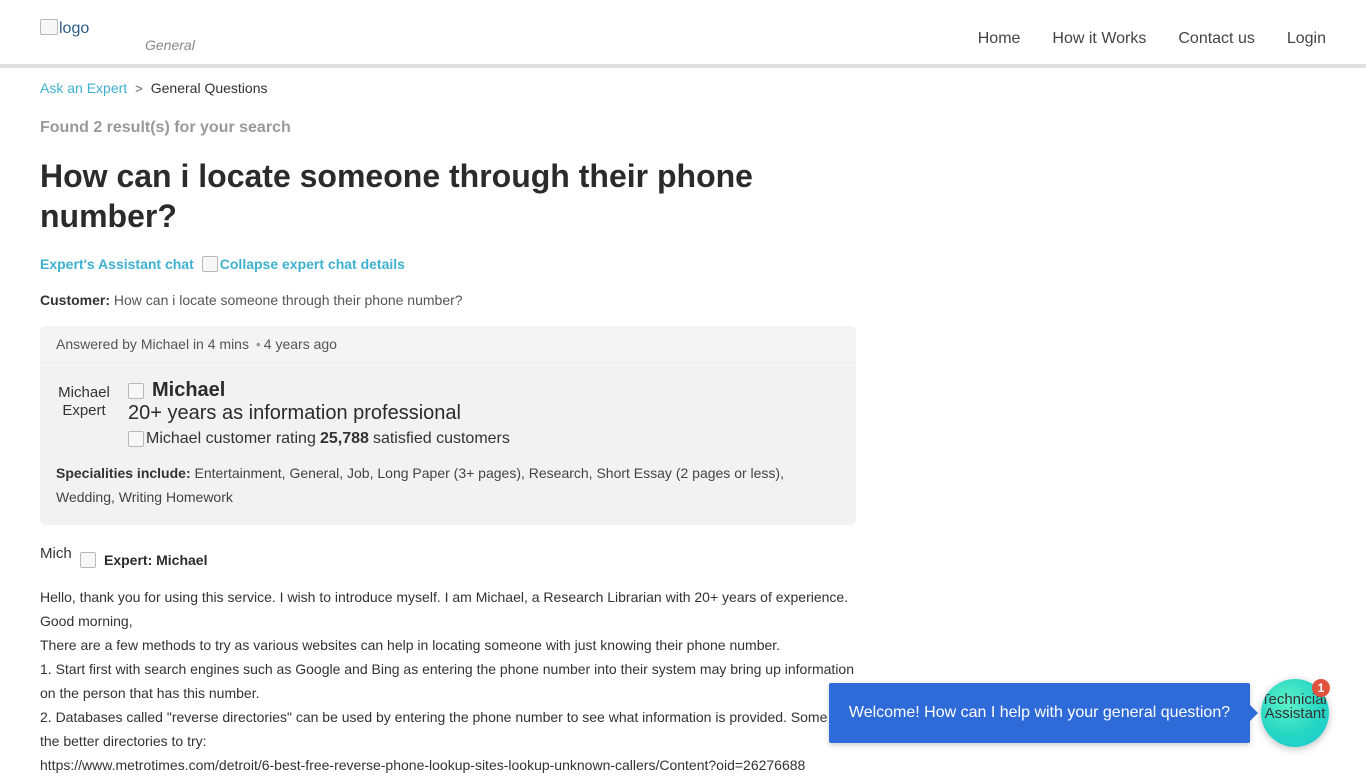 Image resolution: width=1366 pixels, height=777 pixels. Describe the element at coordinates (75, 300) in the screenshot. I see `customer-label: Customer:` at that location.